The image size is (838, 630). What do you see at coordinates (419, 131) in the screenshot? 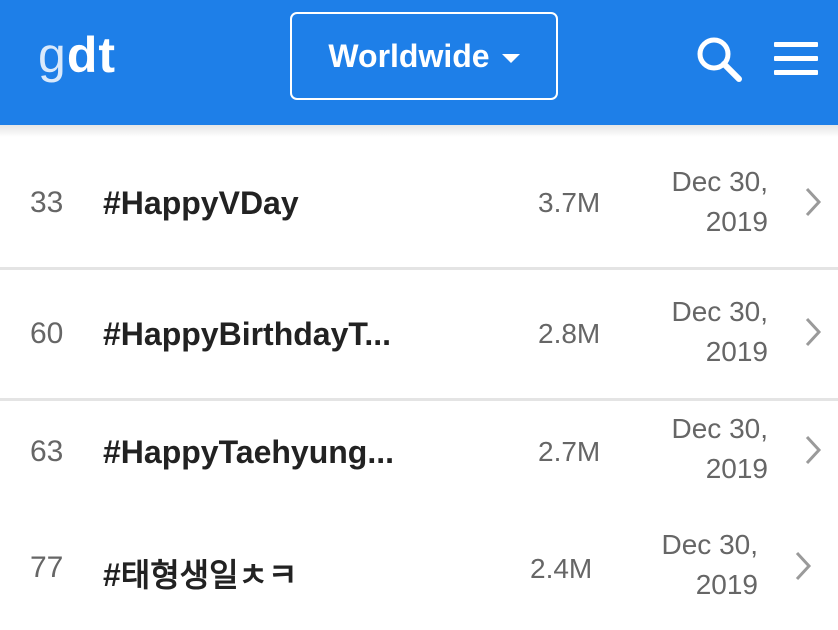
I see `header-shadow` at bounding box center [419, 131].